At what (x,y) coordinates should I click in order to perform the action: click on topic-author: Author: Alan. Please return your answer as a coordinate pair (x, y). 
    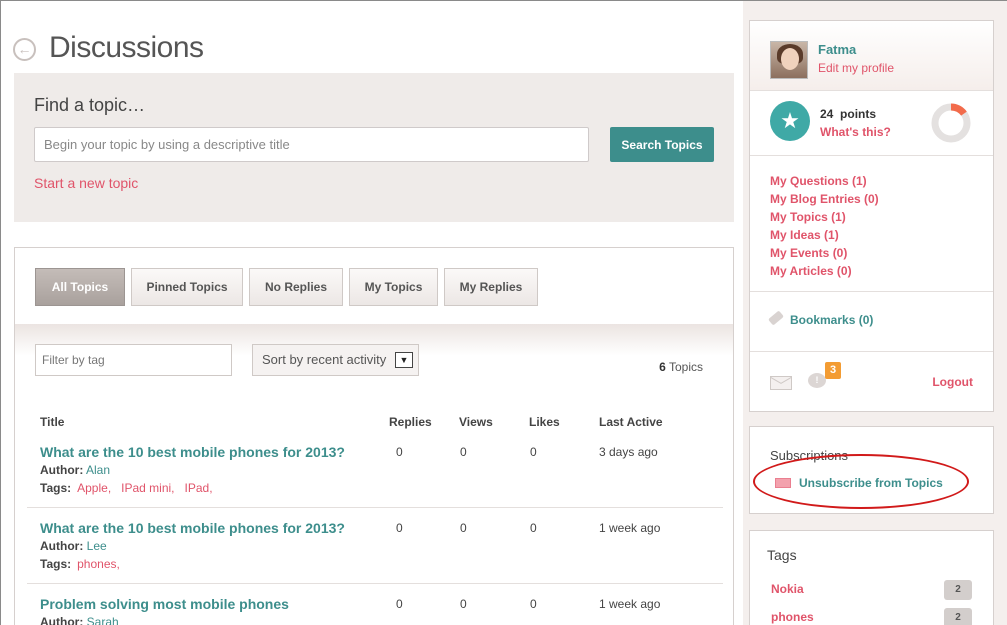
    Looking at the image, I should click on (75, 470).